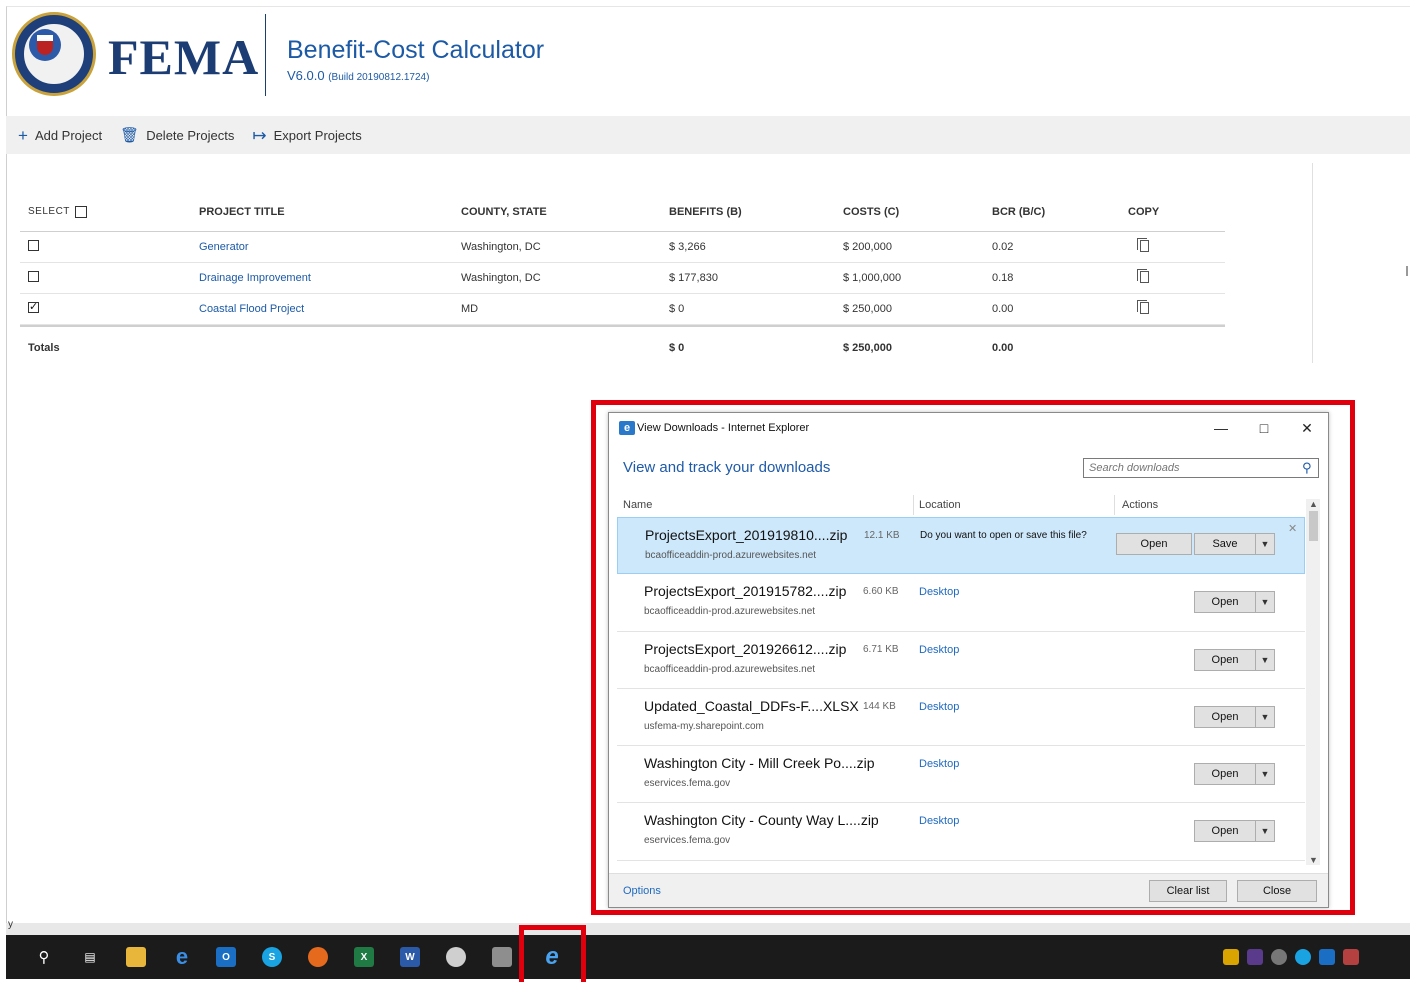 The height and width of the screenshot is (982, 1410). I want to click on app-version: V6.0.0 (Build 20190812.1724), so click(358, 75).